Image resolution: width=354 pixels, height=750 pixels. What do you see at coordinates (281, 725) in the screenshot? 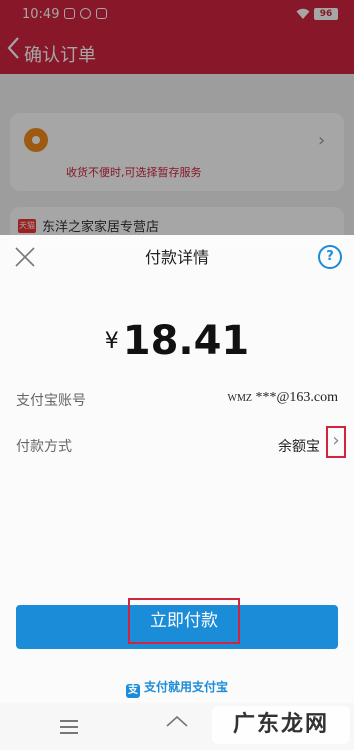
I see `watermark: 广东龙网` at bounding box center [281, 725].